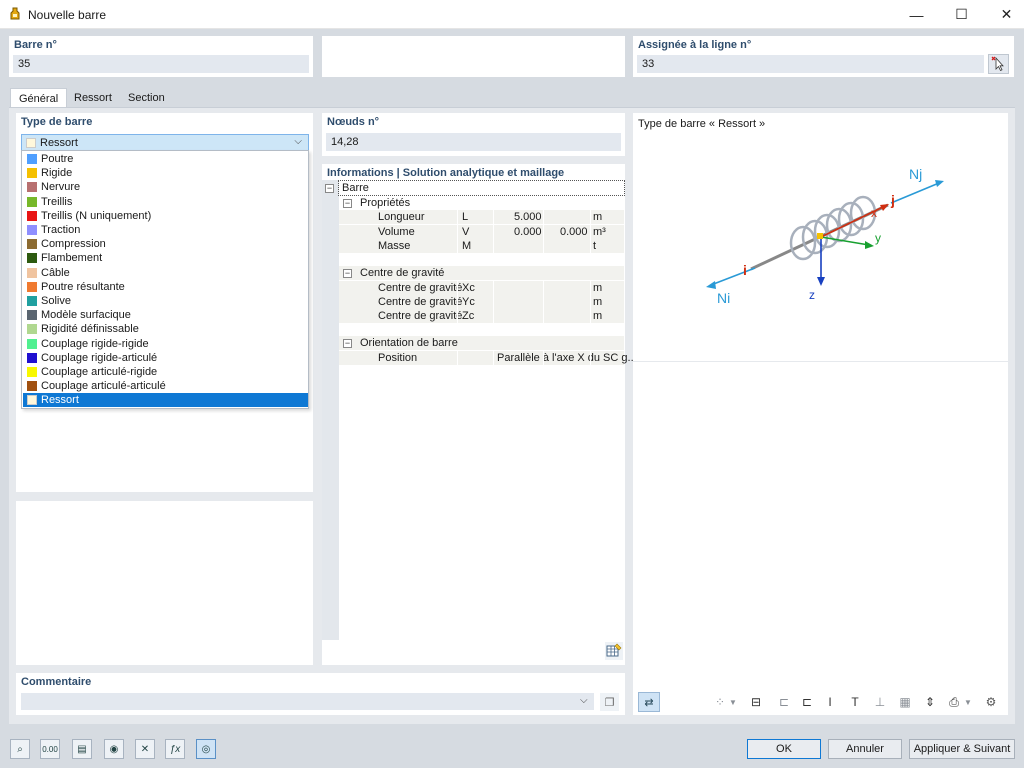  I want to click on bar-type-option: Modèle surfacique, so click(165, 315).